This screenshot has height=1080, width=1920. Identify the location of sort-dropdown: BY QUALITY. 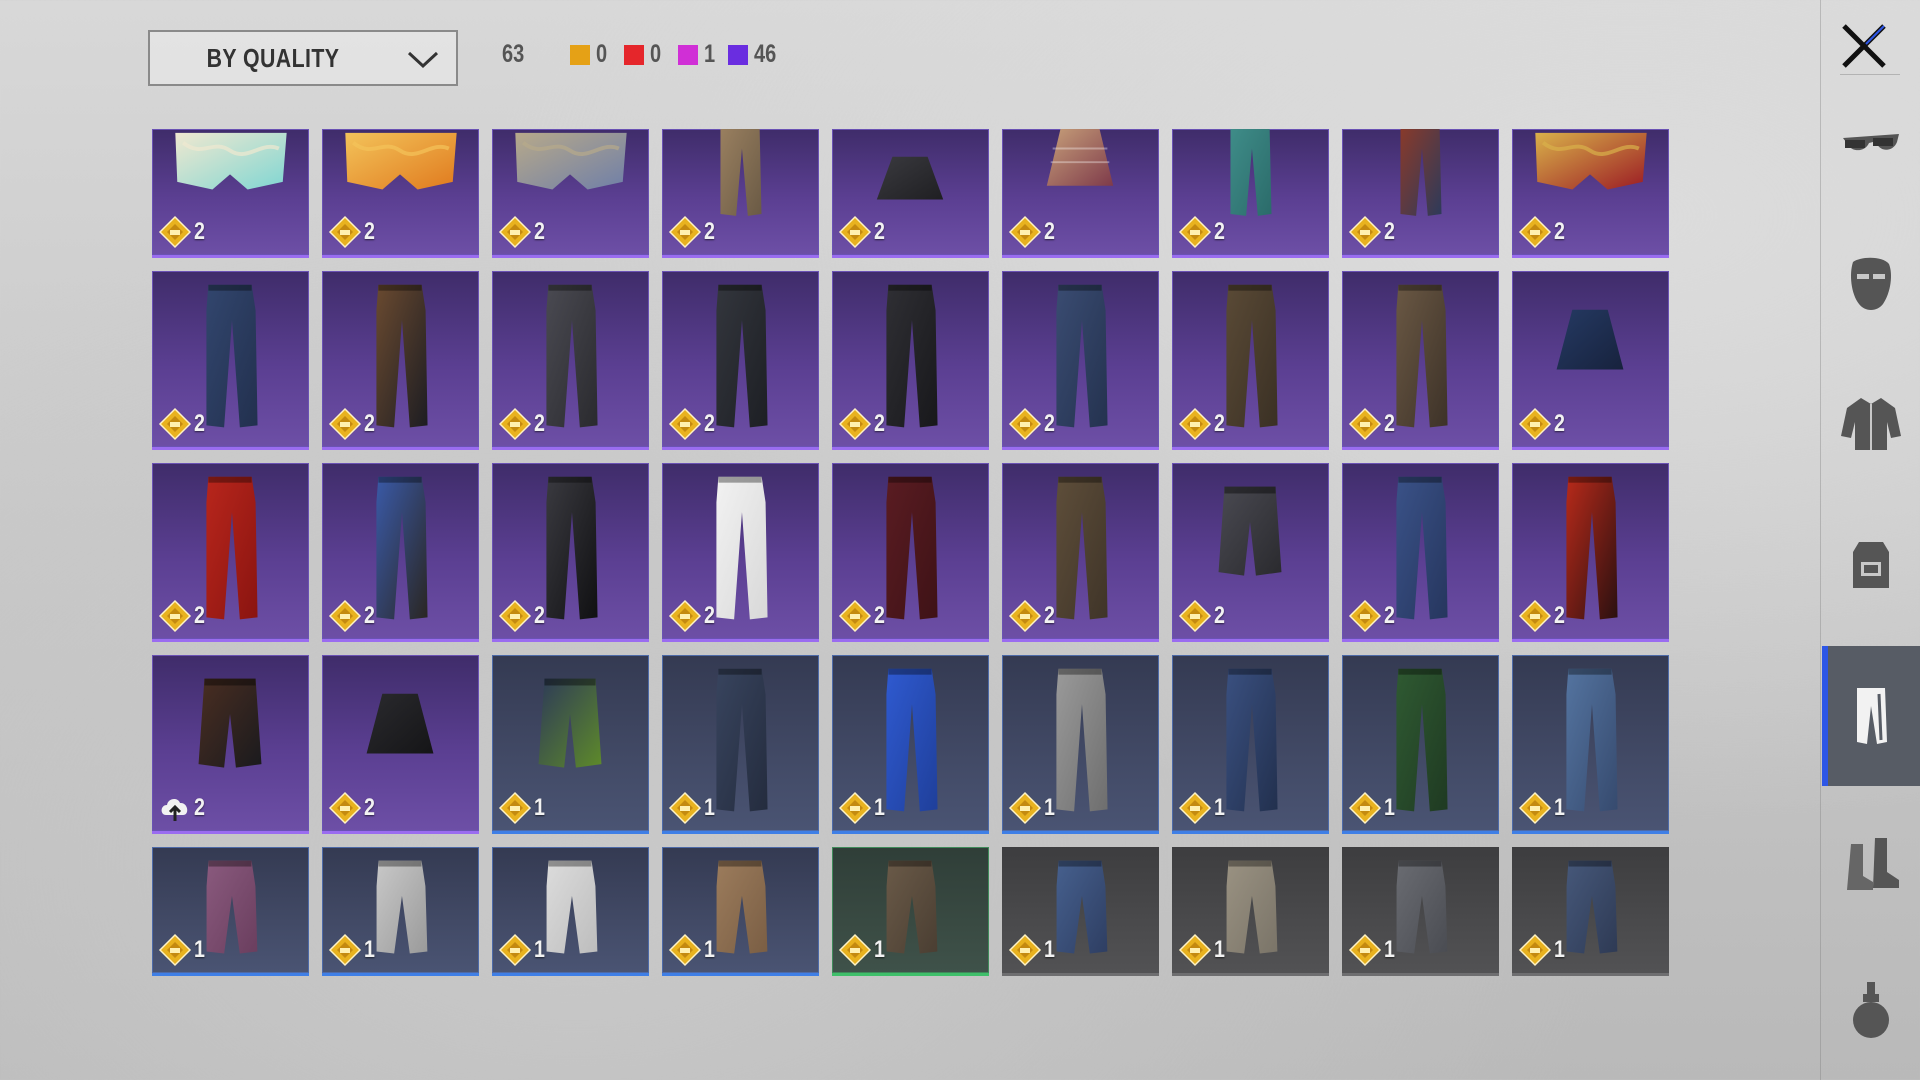
(303, 58).